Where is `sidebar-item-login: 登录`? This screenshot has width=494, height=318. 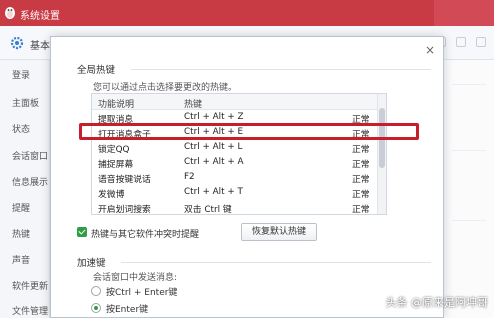 sidebar-item-login: 登录 is located at coordinates (21, 74).